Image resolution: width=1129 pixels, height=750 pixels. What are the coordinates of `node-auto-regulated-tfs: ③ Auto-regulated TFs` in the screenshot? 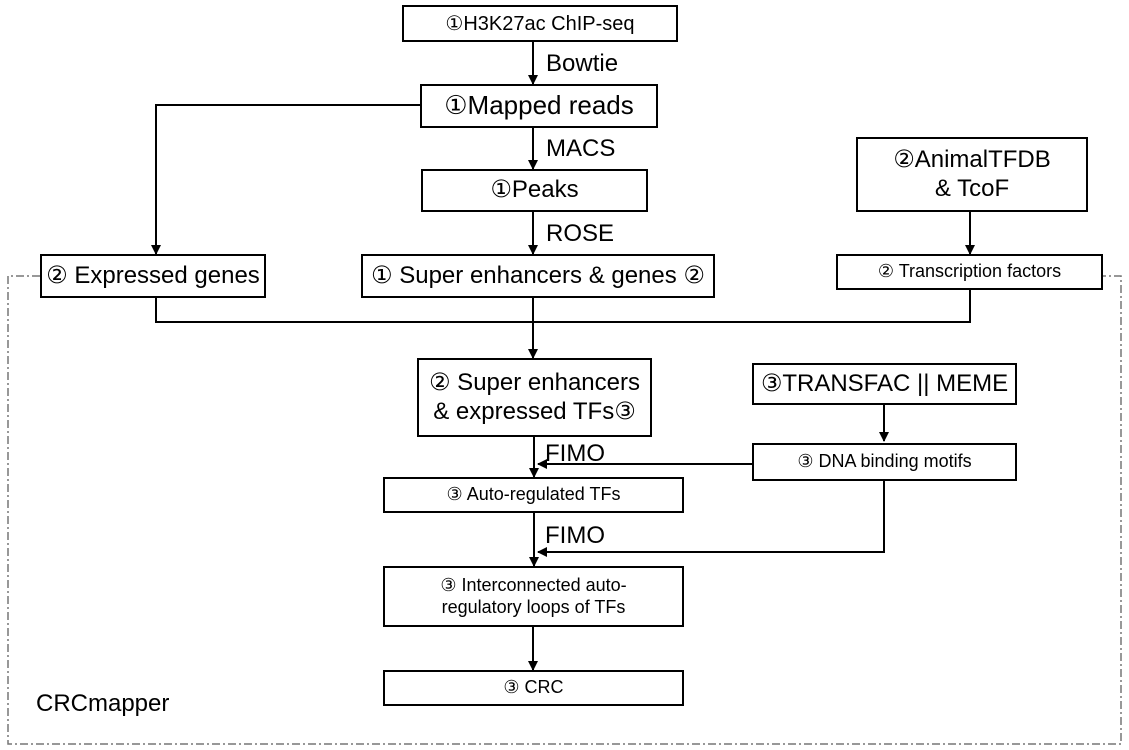 It's located at (533, 495).